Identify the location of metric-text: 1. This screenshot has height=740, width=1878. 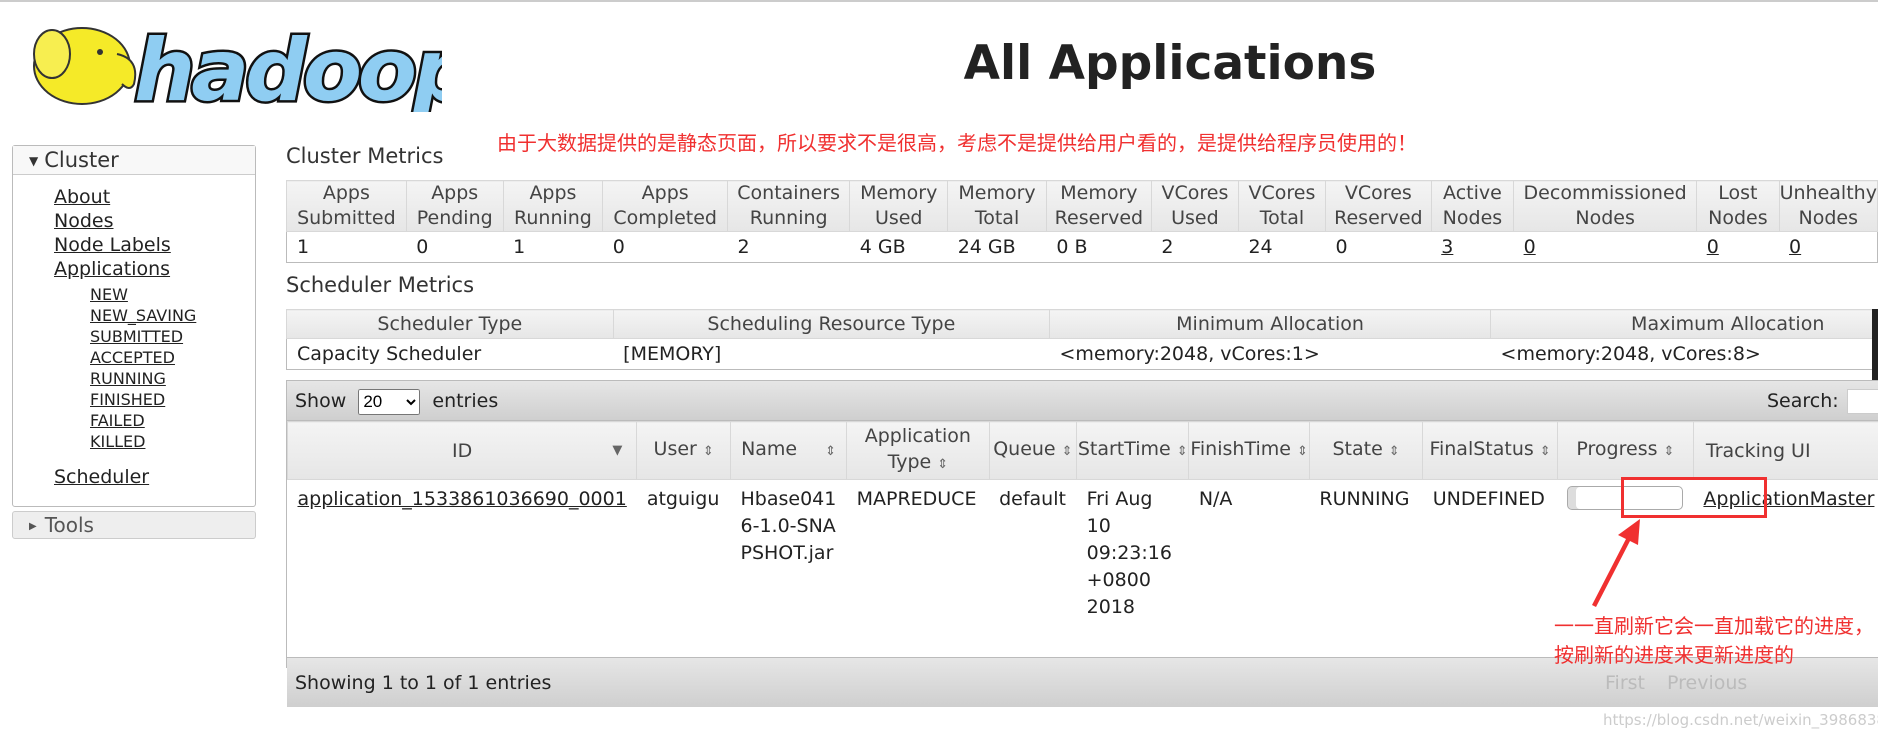
(519, 247).